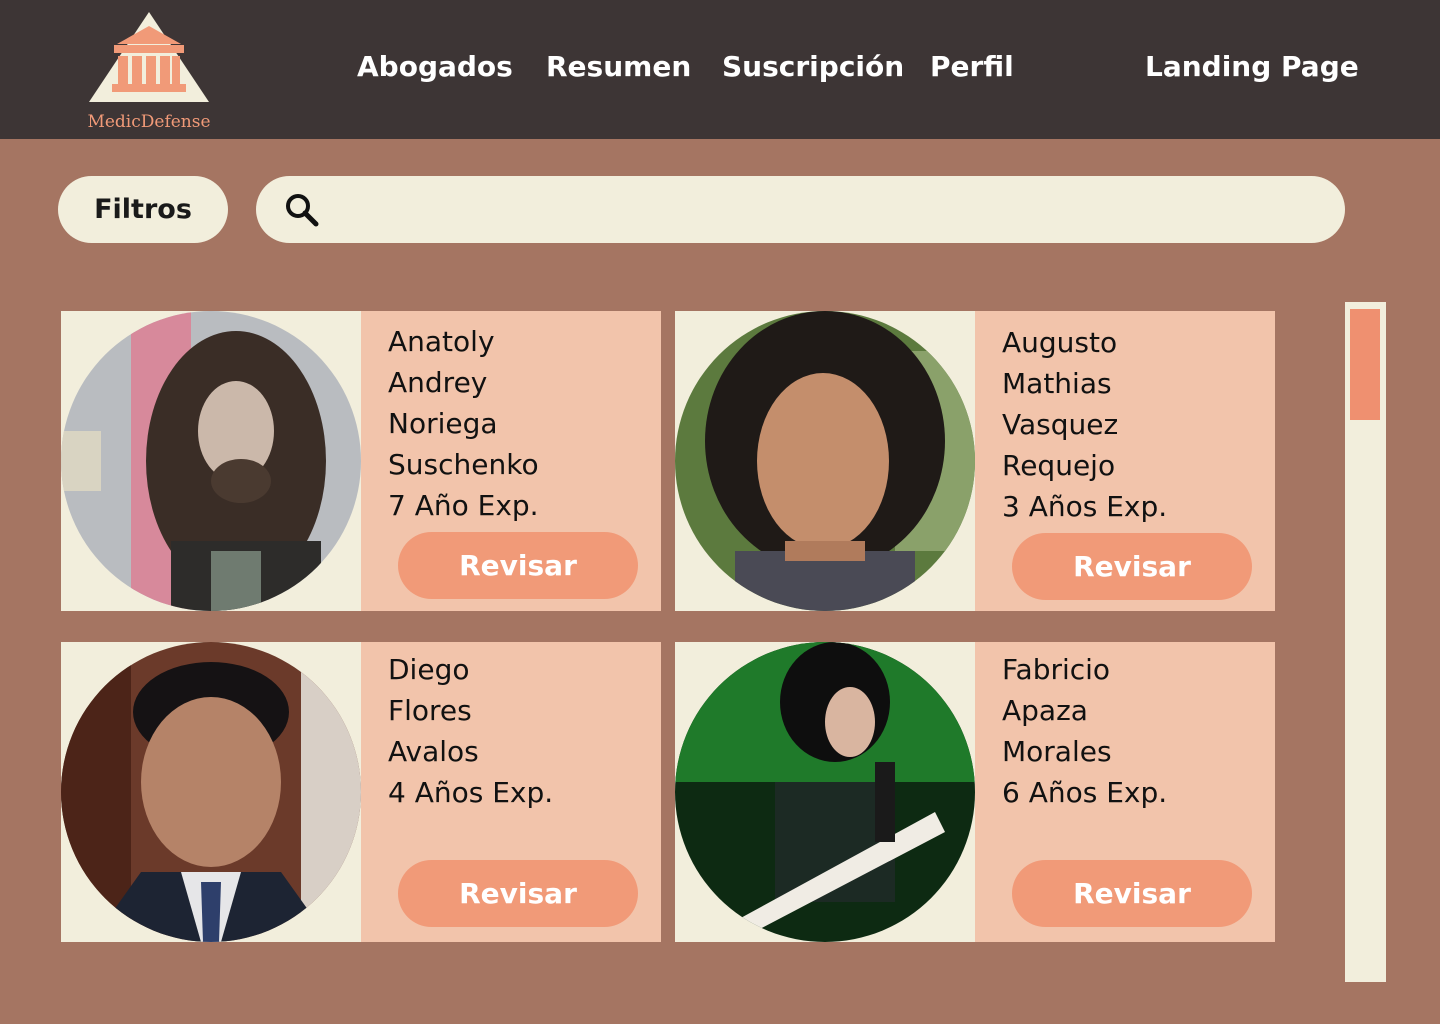  Describe the element at coordinates (149, 122) in the screenshot. I see `logo-text: MedicDefense` at that location.